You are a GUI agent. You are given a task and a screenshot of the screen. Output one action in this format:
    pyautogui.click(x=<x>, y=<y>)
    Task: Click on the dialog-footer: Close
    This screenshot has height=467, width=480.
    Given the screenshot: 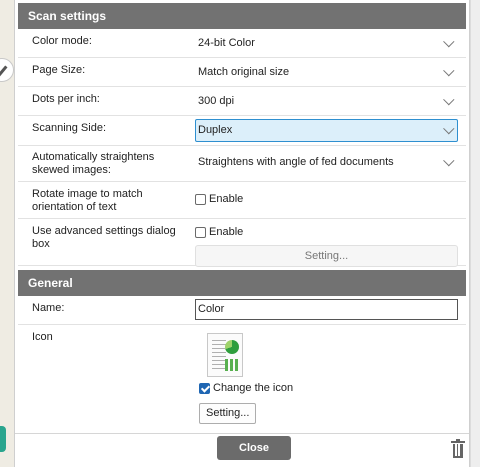 What is the action you would take?
    pyautogui.click(x=242, y=450)
    